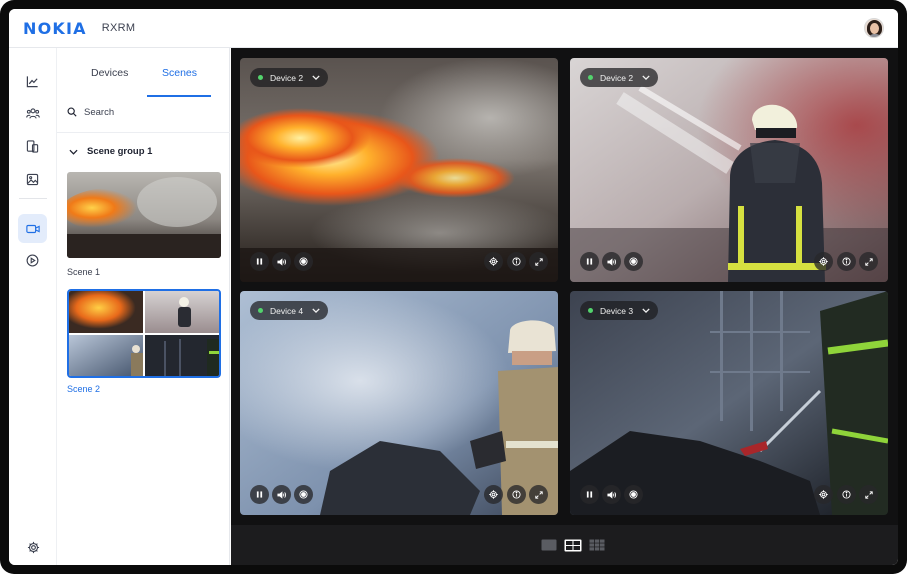 This screenshot has width=907, height=574. I want to click on scene-group-header: Scene group 1, so click(110, 151).